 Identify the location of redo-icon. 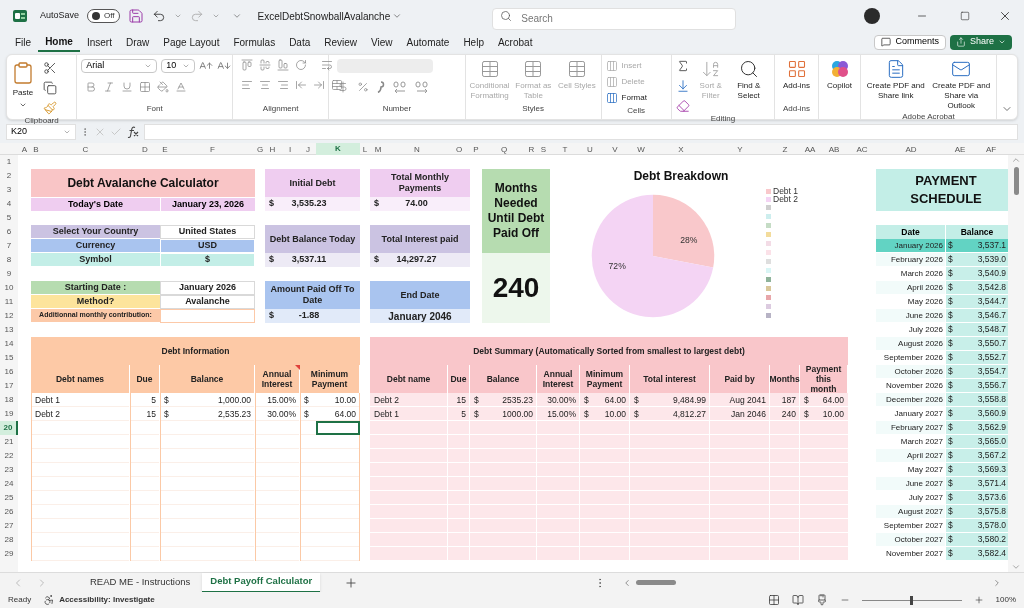
(196, 16).